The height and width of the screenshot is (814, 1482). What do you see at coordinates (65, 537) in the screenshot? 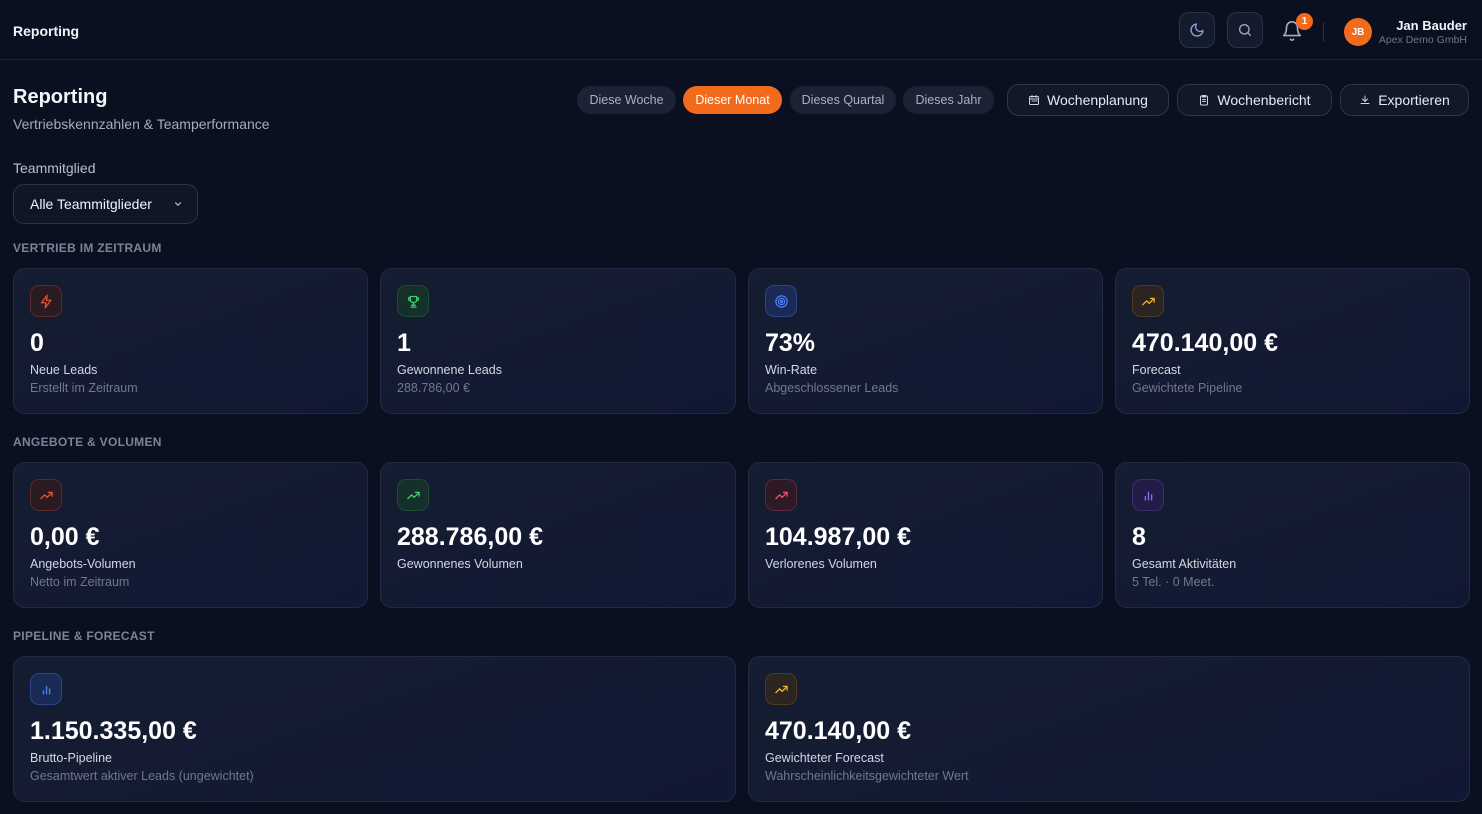
I see `kpi-value: 0,00 €` at bounding box center [65, 537].